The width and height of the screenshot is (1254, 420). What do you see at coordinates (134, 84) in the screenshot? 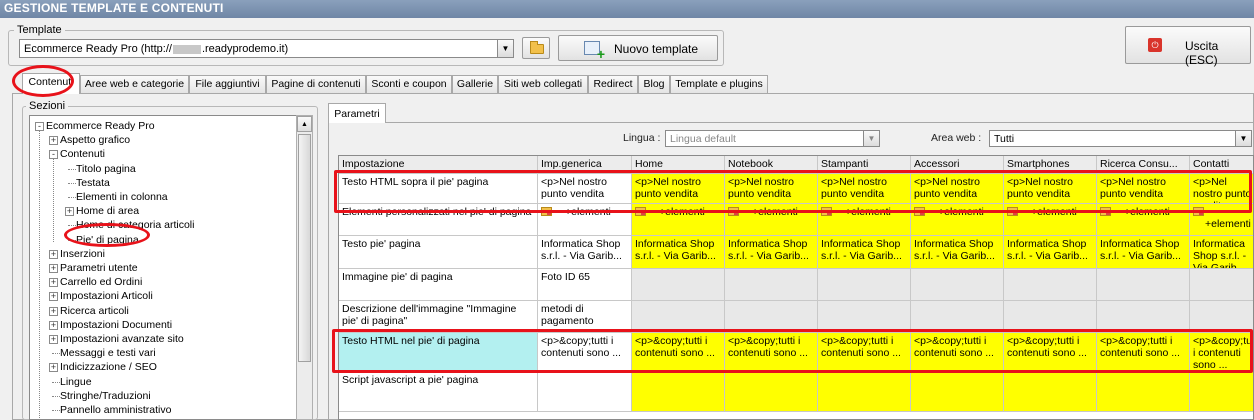
I see `tab-aree-web: Aree web e categorie` at bounding box center [134, 84].